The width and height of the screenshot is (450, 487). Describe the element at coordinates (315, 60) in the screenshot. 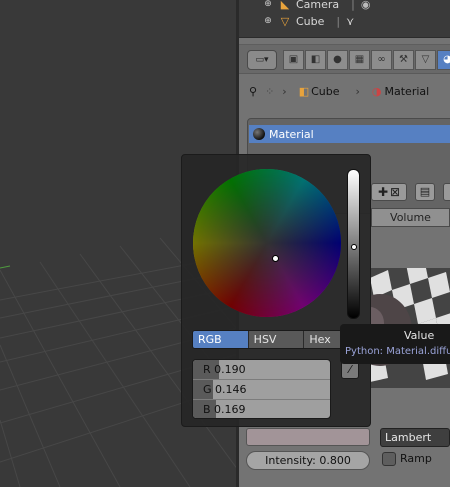

I see `scene-tab-icon: ◧` at that location.